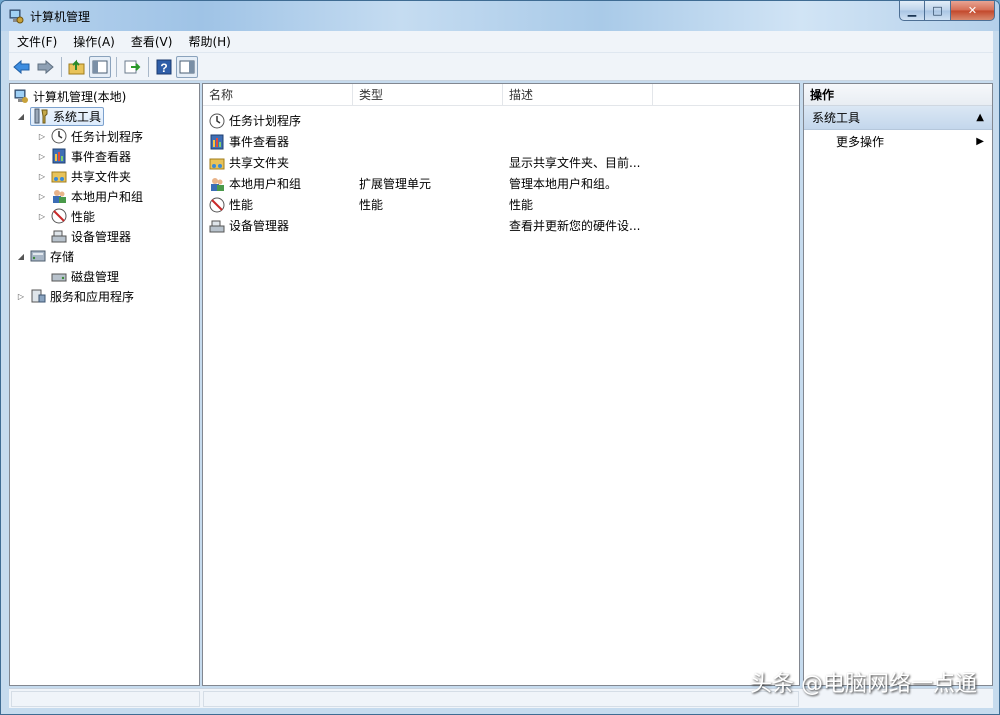  What do you see at coordinates (501, 141) in the screenshot?
I see `list-row-event-viewer: 事件查看器` at bounding box center [501, 141].